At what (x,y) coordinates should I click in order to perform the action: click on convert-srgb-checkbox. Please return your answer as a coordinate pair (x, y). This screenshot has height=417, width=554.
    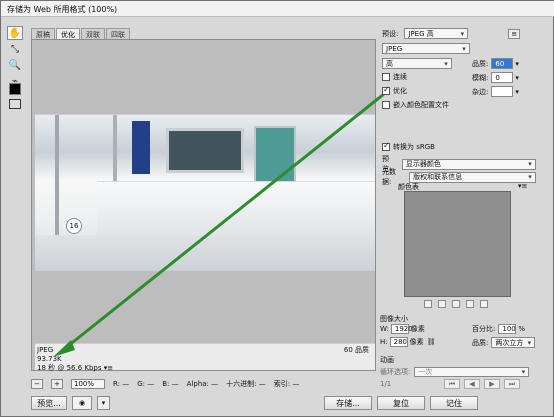
    Looking at the image, I should click on (386, 146).